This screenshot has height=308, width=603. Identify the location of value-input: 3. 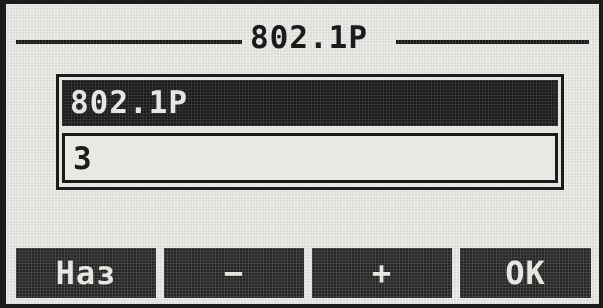
(310, 158).